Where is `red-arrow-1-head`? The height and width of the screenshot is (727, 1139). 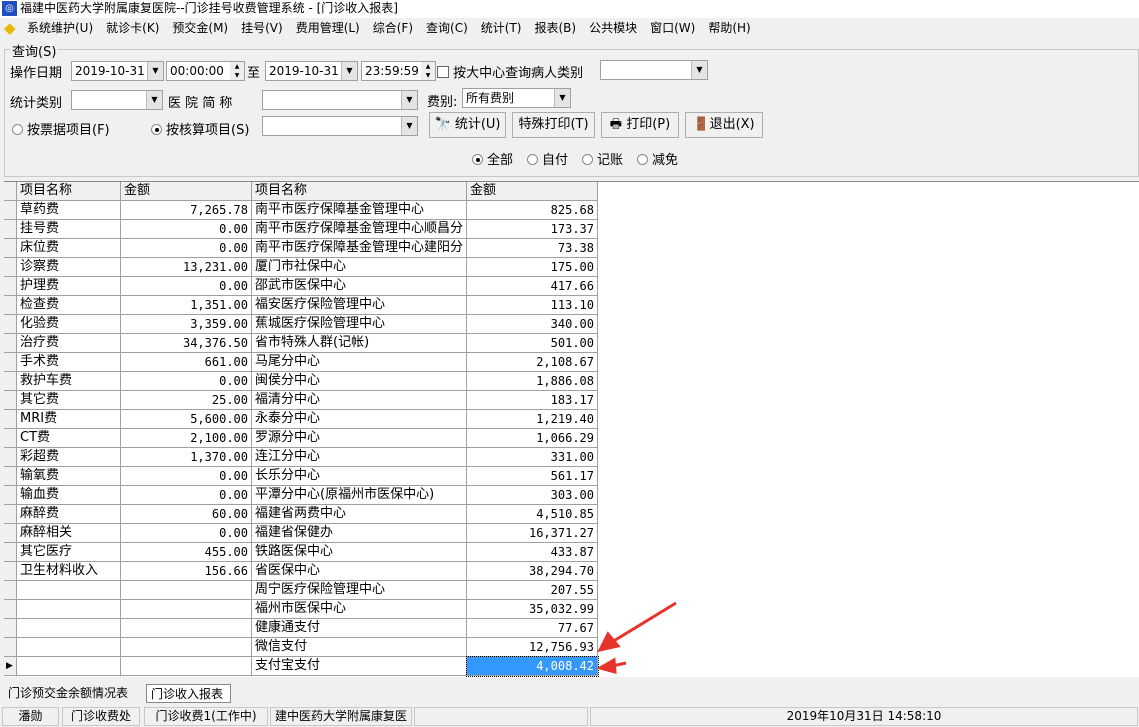 red-arrow-1-head is located at coordinates (609, 642).